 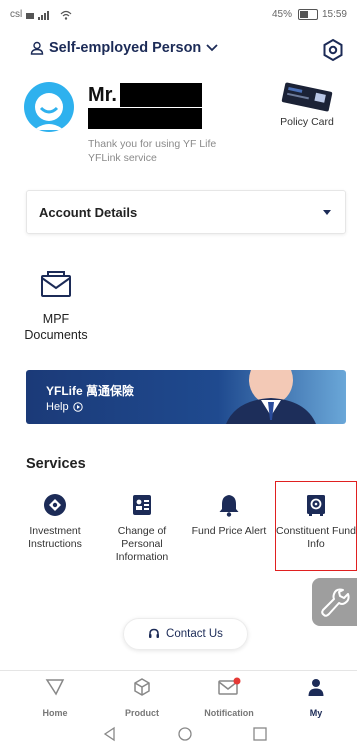 What do you see at coordinates (307, 14) in the screenshot?
I see `battery-icon` at bounding box center [307, 14].